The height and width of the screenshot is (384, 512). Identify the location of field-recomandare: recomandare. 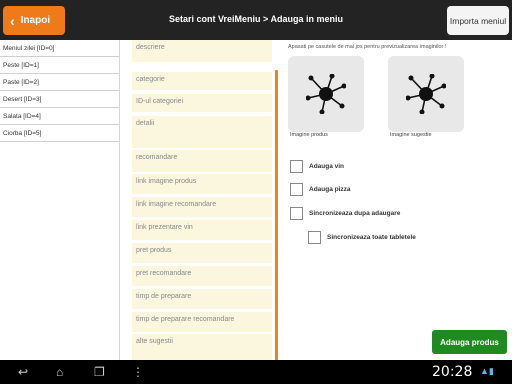
(202, 161).